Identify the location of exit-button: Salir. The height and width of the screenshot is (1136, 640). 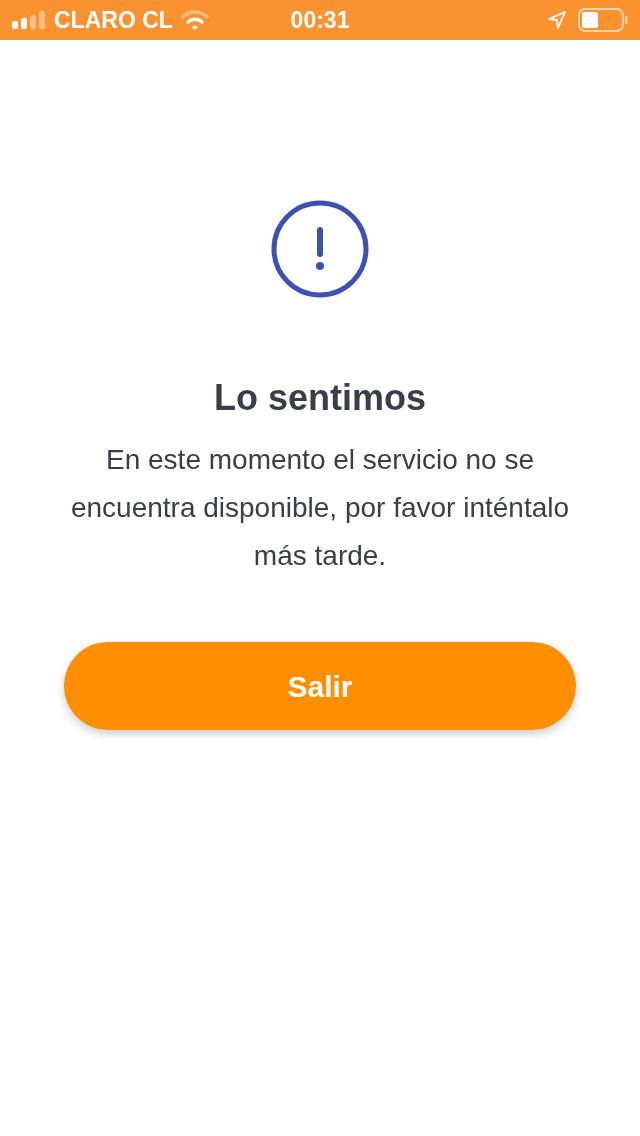
(320, 686).